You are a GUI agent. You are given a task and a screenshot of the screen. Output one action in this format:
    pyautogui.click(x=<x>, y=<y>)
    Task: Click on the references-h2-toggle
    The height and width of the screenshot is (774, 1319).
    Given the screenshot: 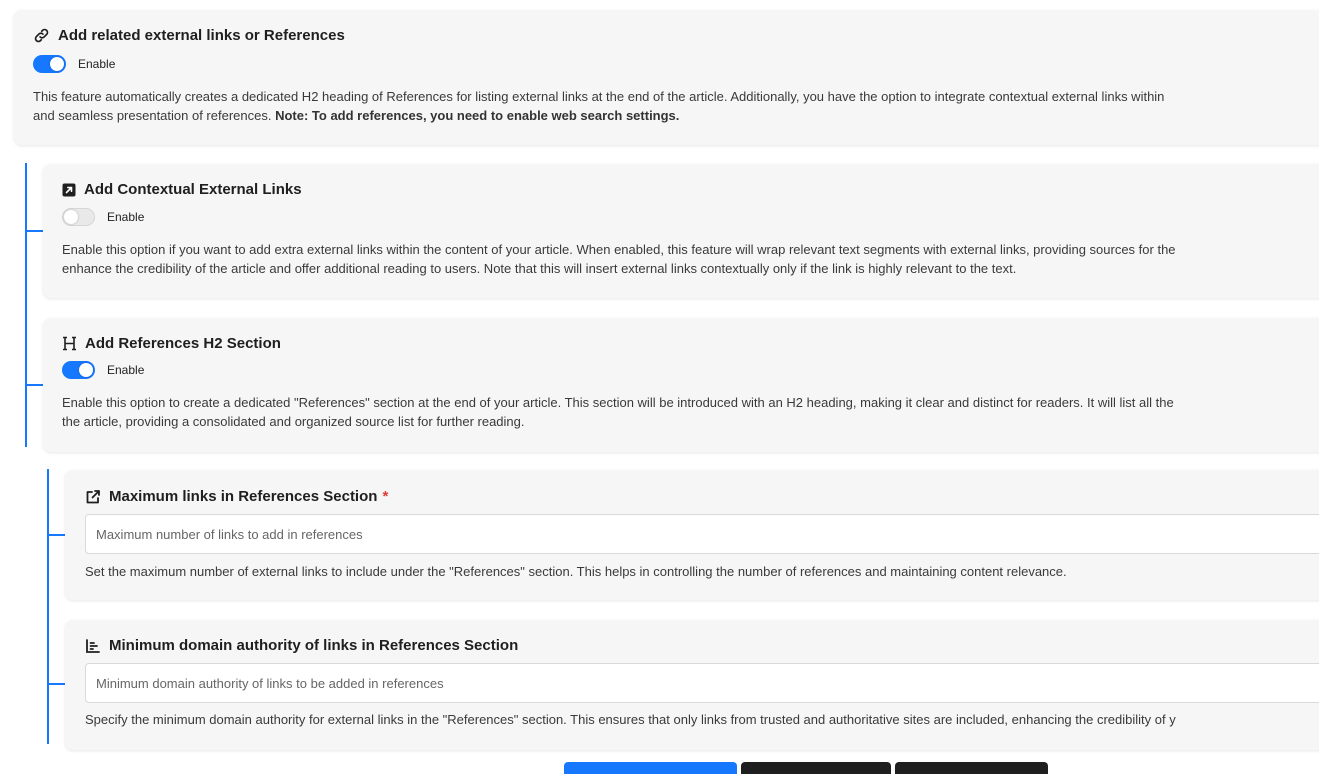 What is the action you would take?
    pyautogui.click(x=78, y=370)
    